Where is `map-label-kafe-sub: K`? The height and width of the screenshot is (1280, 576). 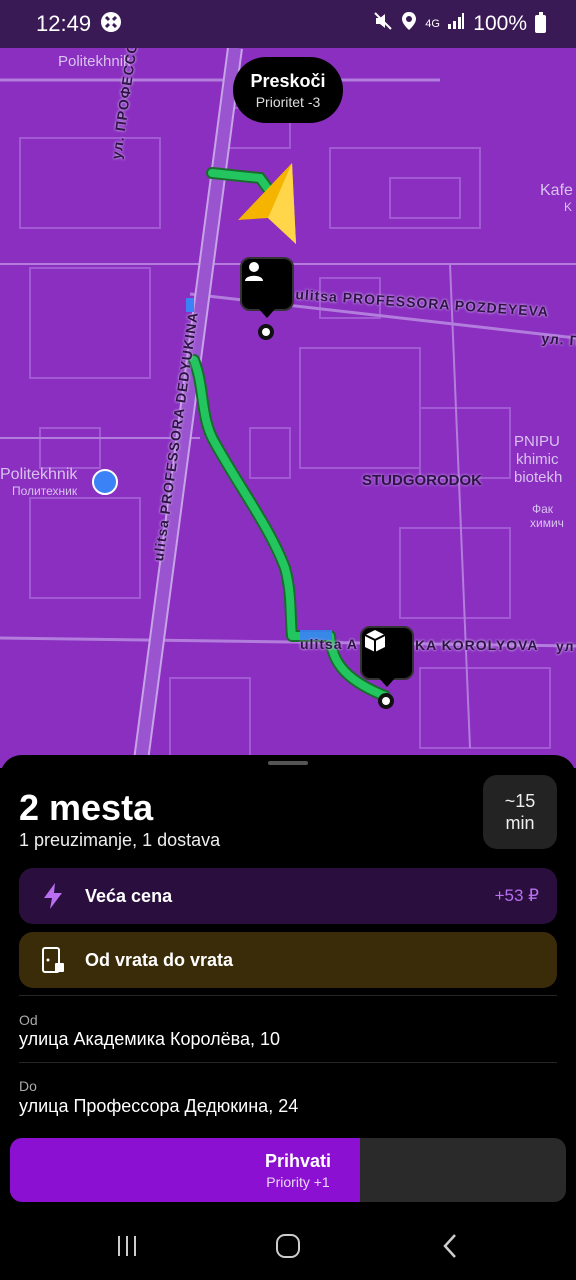
map-label-kafe-sub: K is located at coordinates (568, 207).